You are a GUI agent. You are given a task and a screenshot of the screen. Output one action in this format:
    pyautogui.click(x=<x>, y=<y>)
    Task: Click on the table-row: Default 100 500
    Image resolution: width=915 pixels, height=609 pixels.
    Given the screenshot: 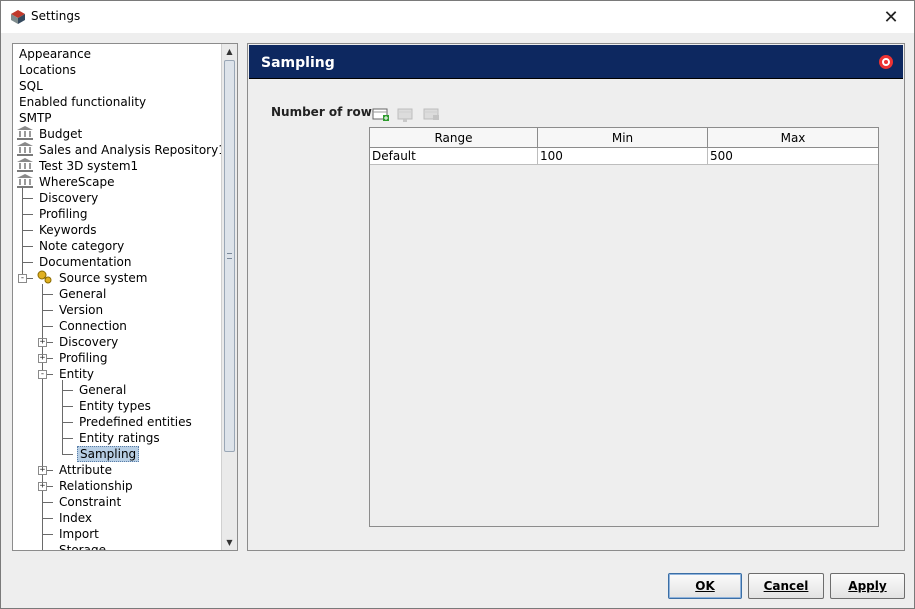 What is the action you would take?
    pyautogui.click(x=624, y=156)
    